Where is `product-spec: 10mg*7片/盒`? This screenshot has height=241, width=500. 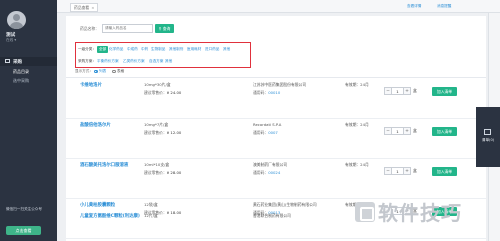
product-spec: 10mg*7片/盒 is located at coordinates (156, 124).